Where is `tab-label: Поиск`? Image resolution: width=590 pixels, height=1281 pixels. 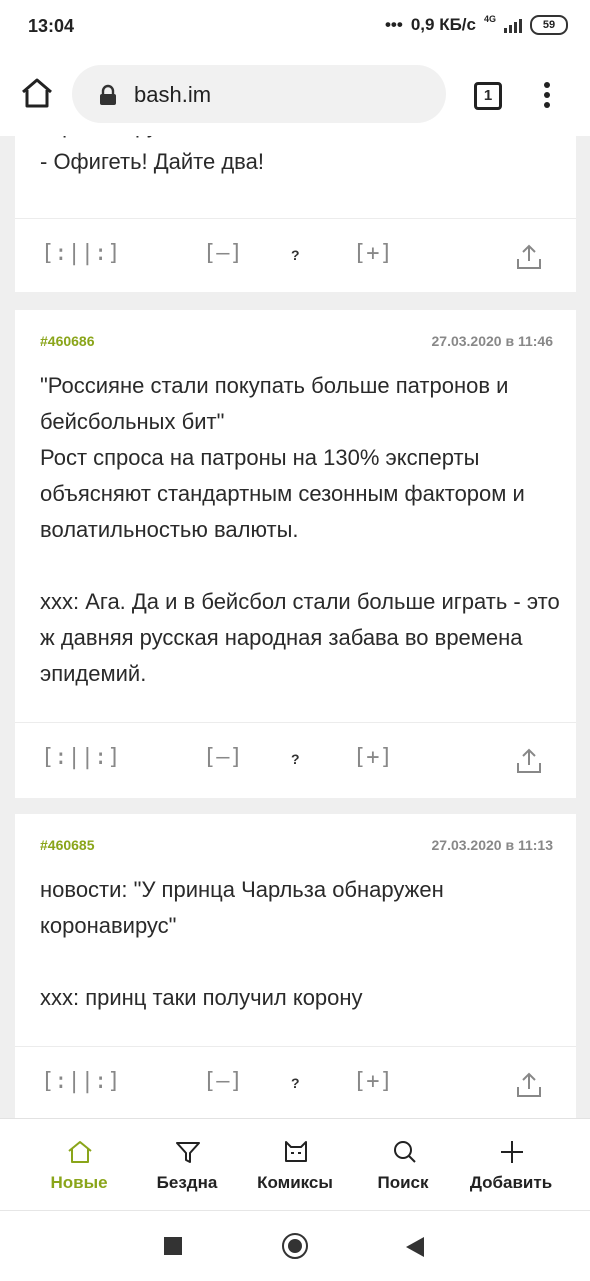 tab-label: Поиск is located at coordinates (403, 1182).